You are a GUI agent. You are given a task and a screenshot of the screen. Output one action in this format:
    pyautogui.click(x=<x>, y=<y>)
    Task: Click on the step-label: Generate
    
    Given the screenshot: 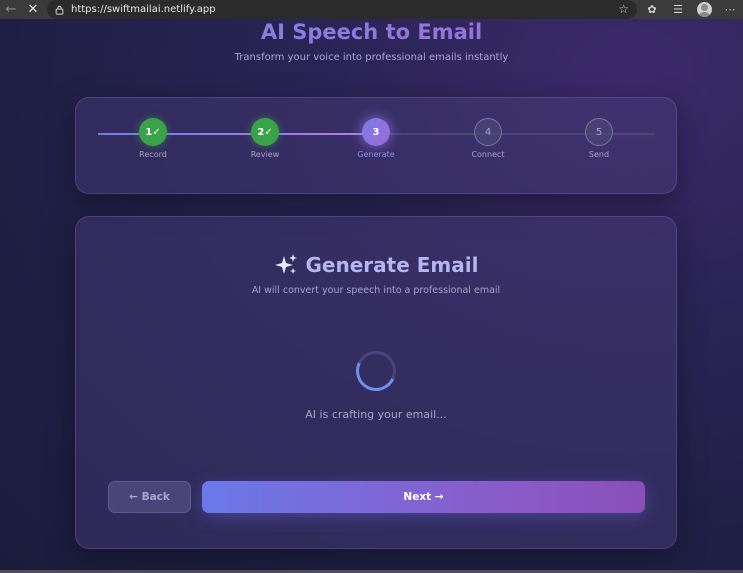 What is the action you would take?
    pyautogui.click(x=376, y=154)
    